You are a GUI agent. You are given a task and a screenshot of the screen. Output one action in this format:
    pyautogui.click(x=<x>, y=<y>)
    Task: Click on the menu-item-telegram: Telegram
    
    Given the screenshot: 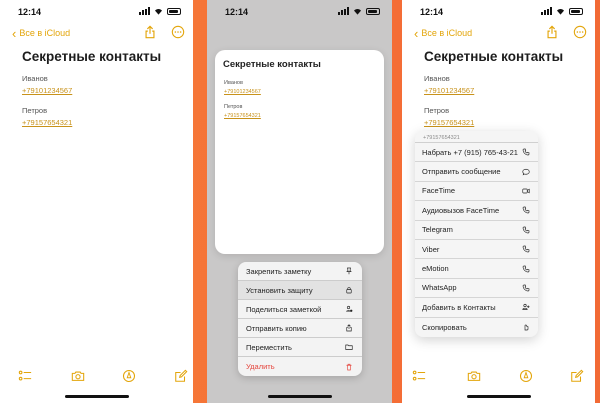 What is the action you would take?
    pyautogui.click(x=476, y=230)
    